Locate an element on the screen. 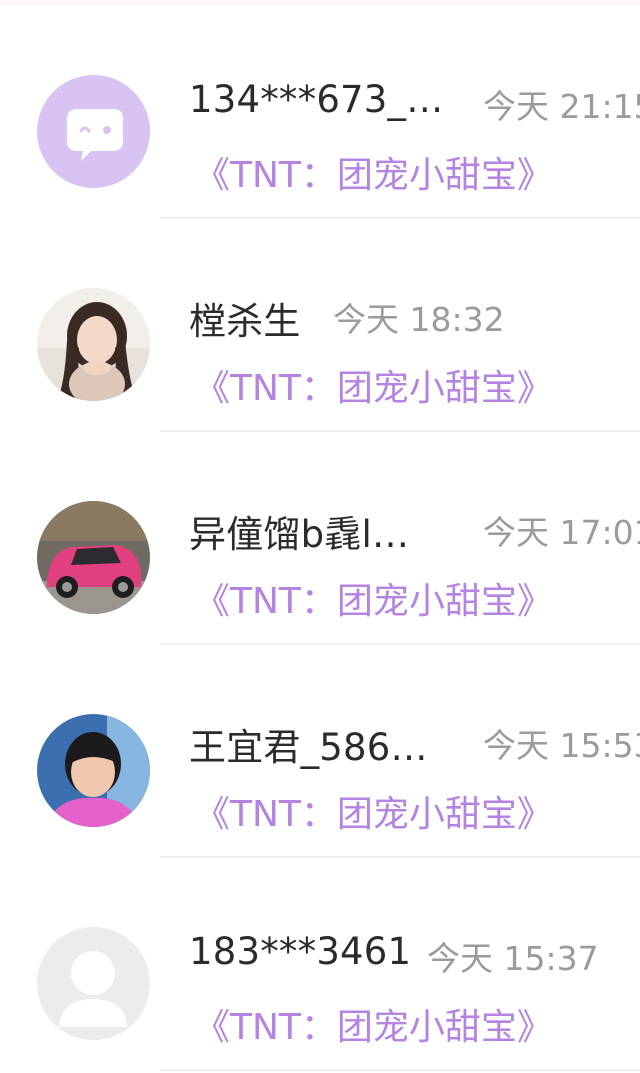 Image resolution: width=640 pixels, height=1073 pixels. timestamp: 今天 21:15 is located at coordinates (561, 106).